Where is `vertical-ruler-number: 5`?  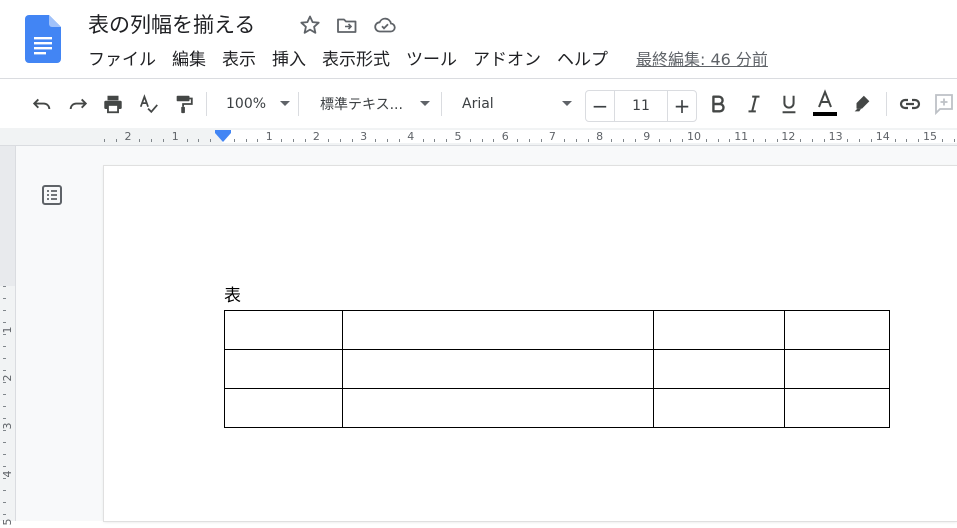
vertical-ruler-number: 5 is located at coordinates (7, 522).